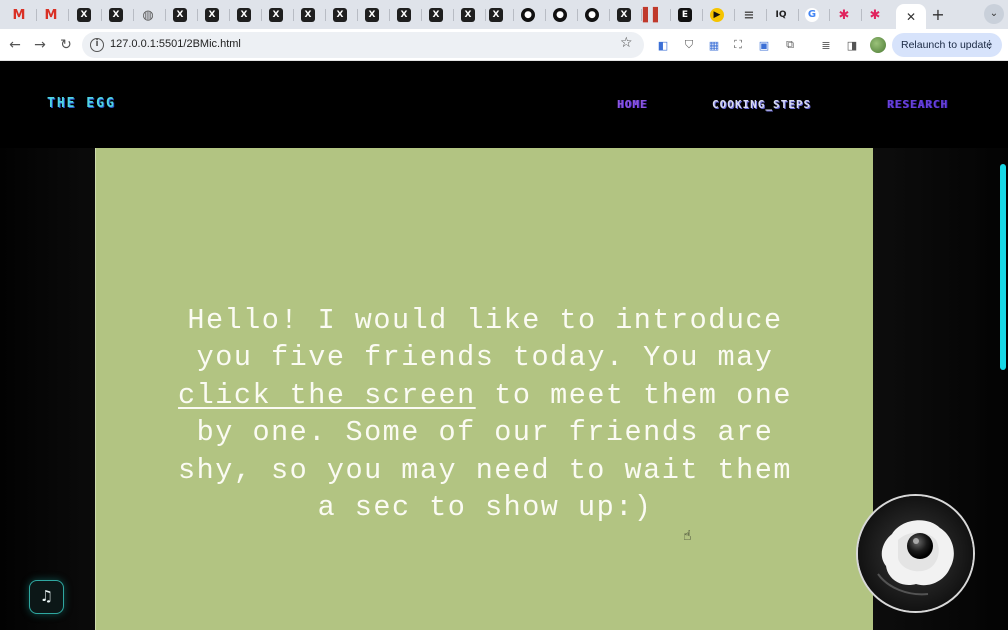 This screenshot has width=1008, height=630. I want to click on browser-tab: ◍, so click(148, 15).